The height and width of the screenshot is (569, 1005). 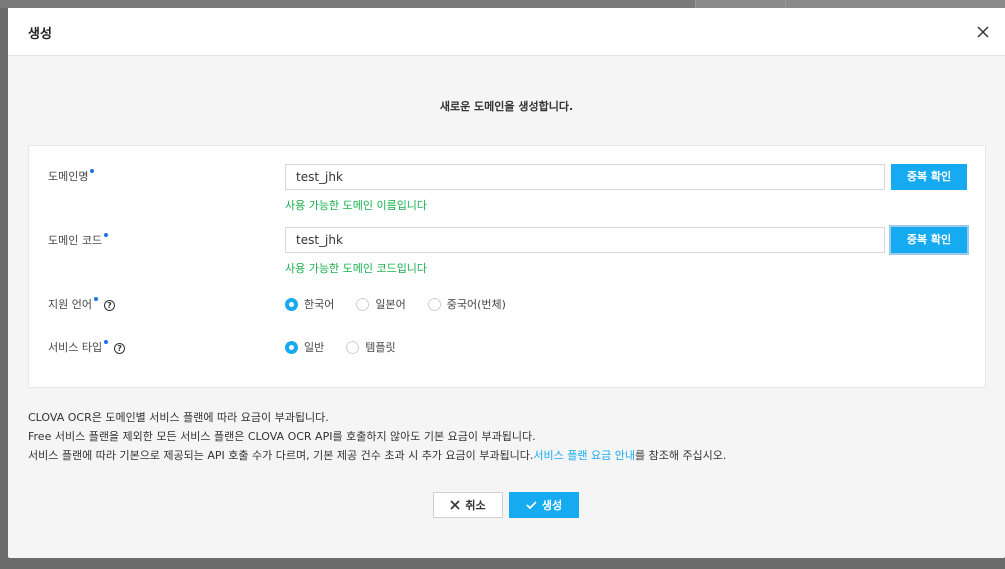 I want to click on close-button, so click(x=983, y=32).